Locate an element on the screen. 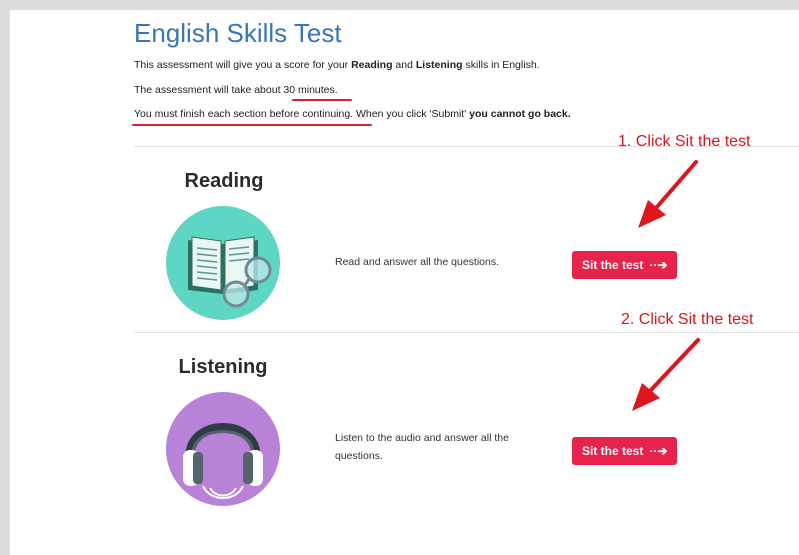 This screenshot has width=799, height=555. annotation-arrows is located at coordinates (666, 285).